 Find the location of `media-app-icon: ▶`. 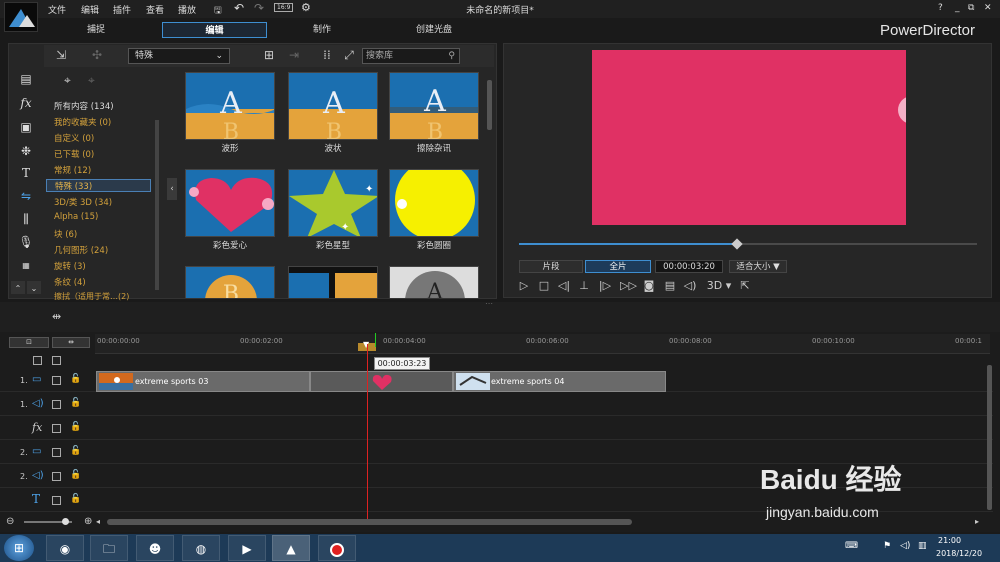

media-app-icon: ▶ is located at coordinates (247, 548).